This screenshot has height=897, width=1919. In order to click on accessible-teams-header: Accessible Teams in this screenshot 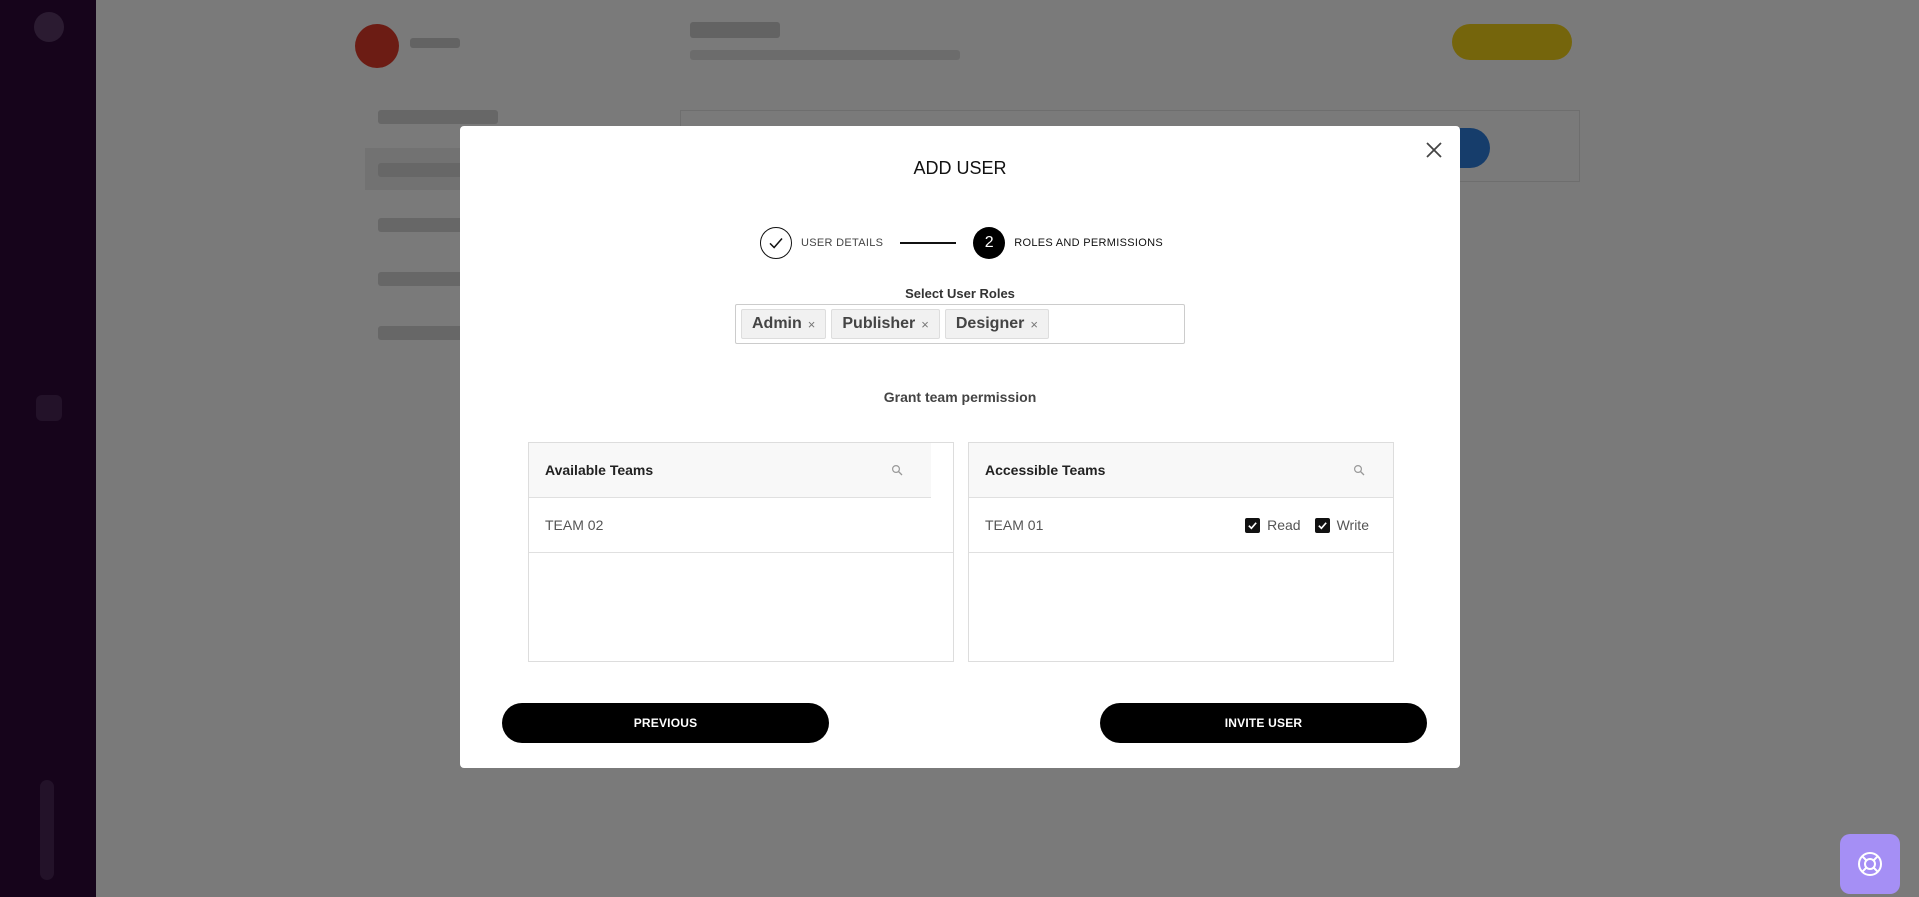, I will do `click(1181, 470)`.